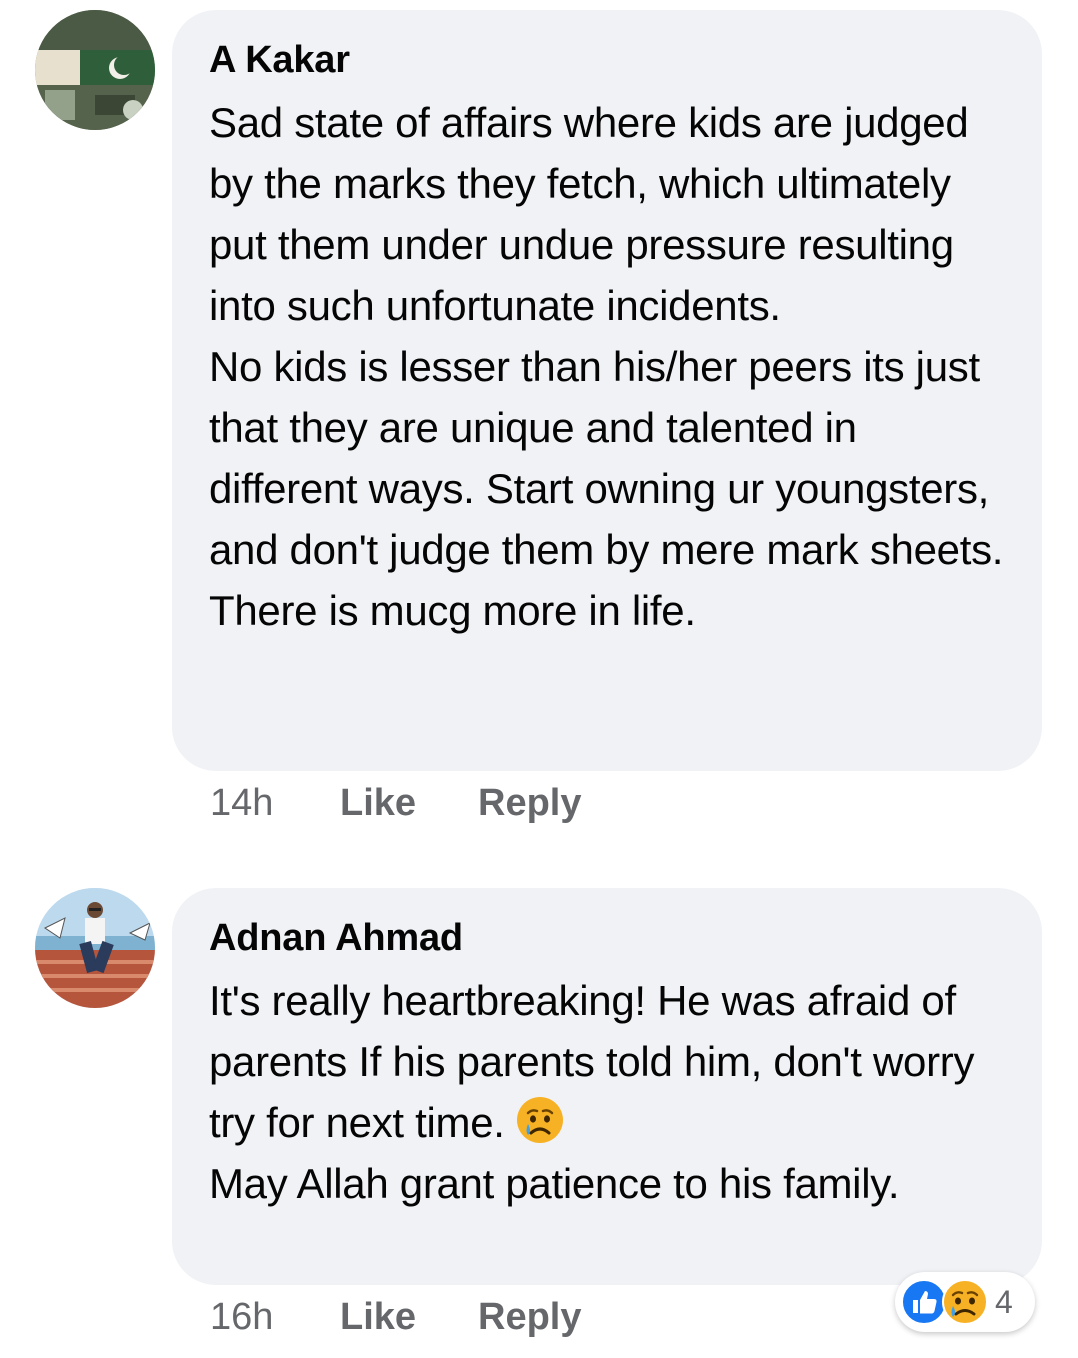 The image size is (1078, 1358). Describe the element at coordinates (554, 1183) in the screenshot. I see `comment-paragraph: May Allah grant patience to his family.` at that location.